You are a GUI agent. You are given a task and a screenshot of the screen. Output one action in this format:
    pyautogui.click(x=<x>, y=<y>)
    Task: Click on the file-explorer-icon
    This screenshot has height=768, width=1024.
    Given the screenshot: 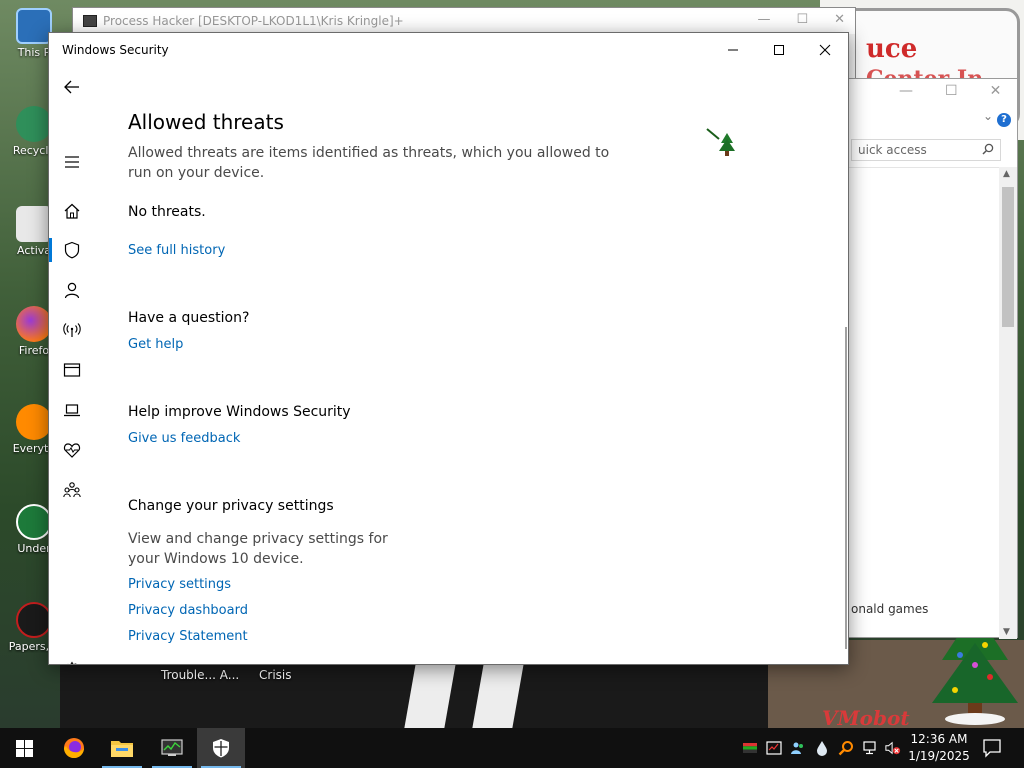 What is the action you would take?
    pyautogui.click(x=122, y=749)
    